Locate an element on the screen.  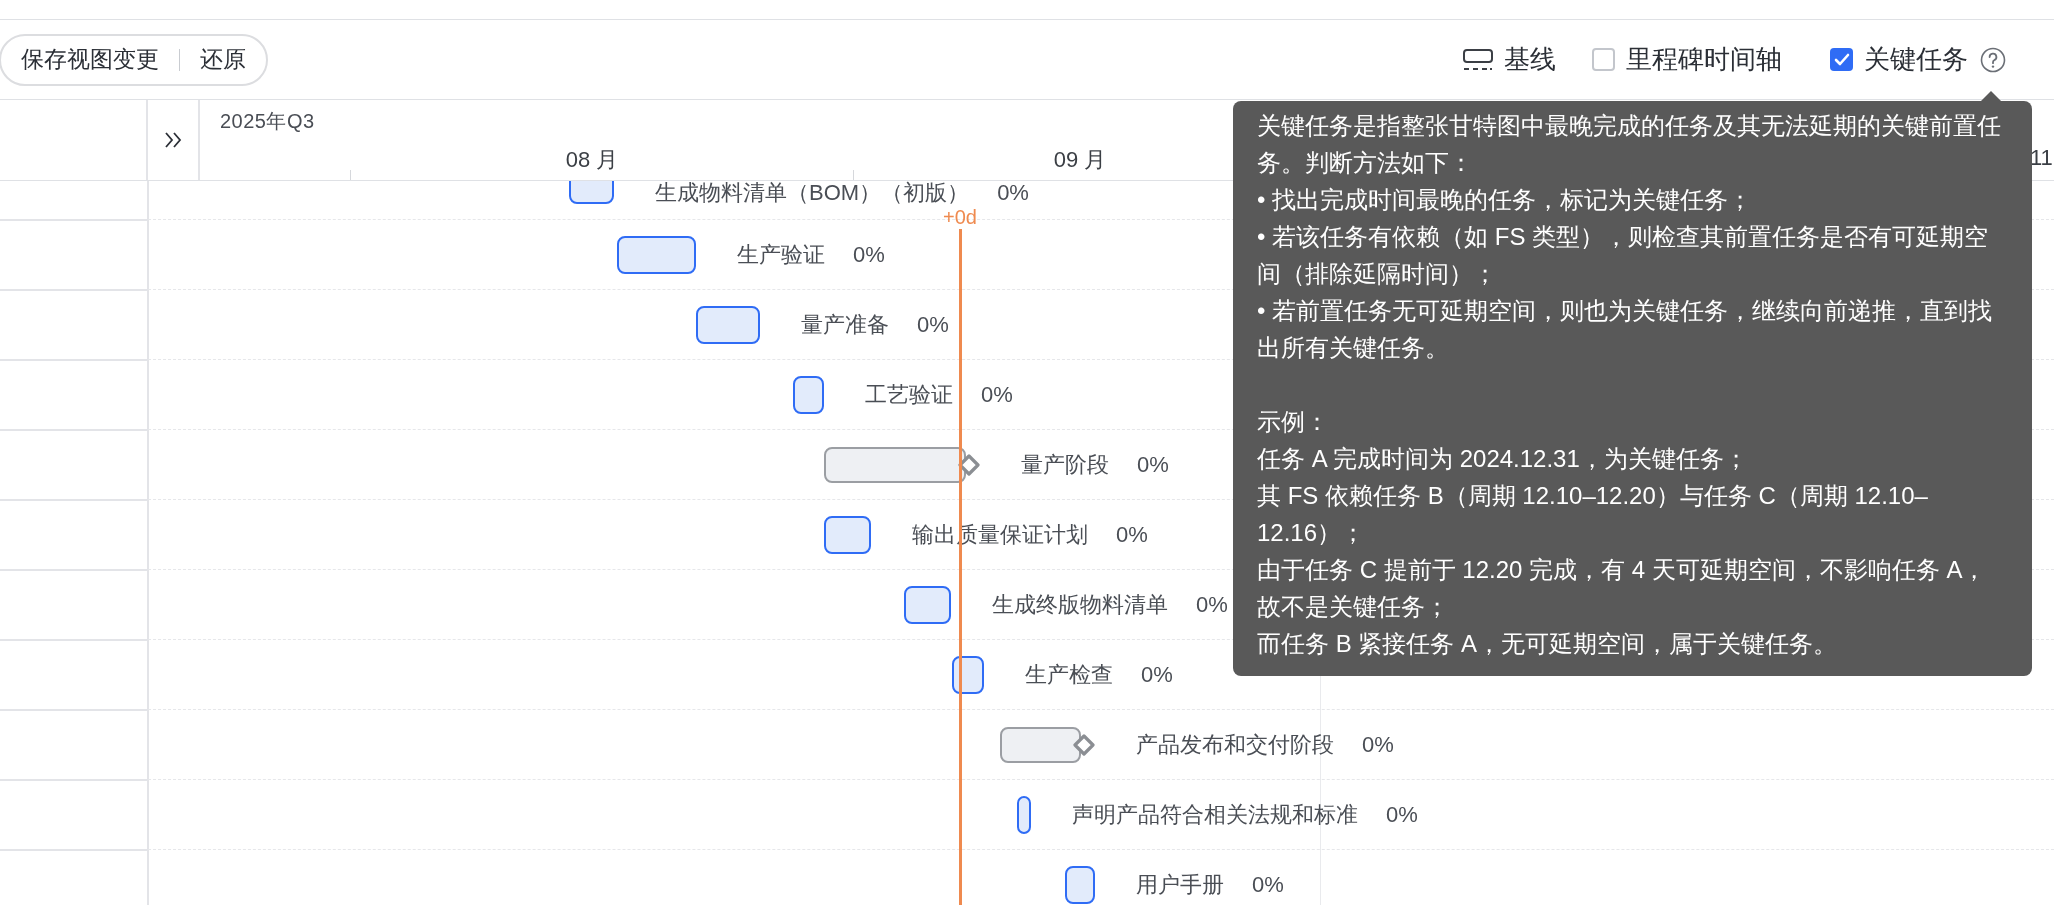
month-label: 11 is located at coordinates (2041, 158).